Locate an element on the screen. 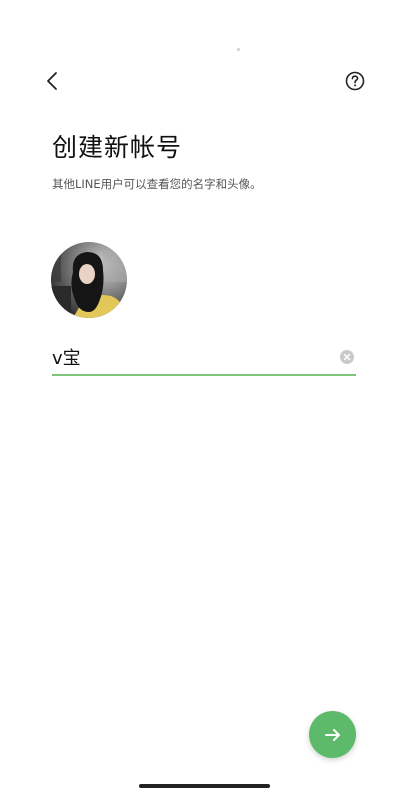  arrow-right-icon is located at coordinates (332, 734).